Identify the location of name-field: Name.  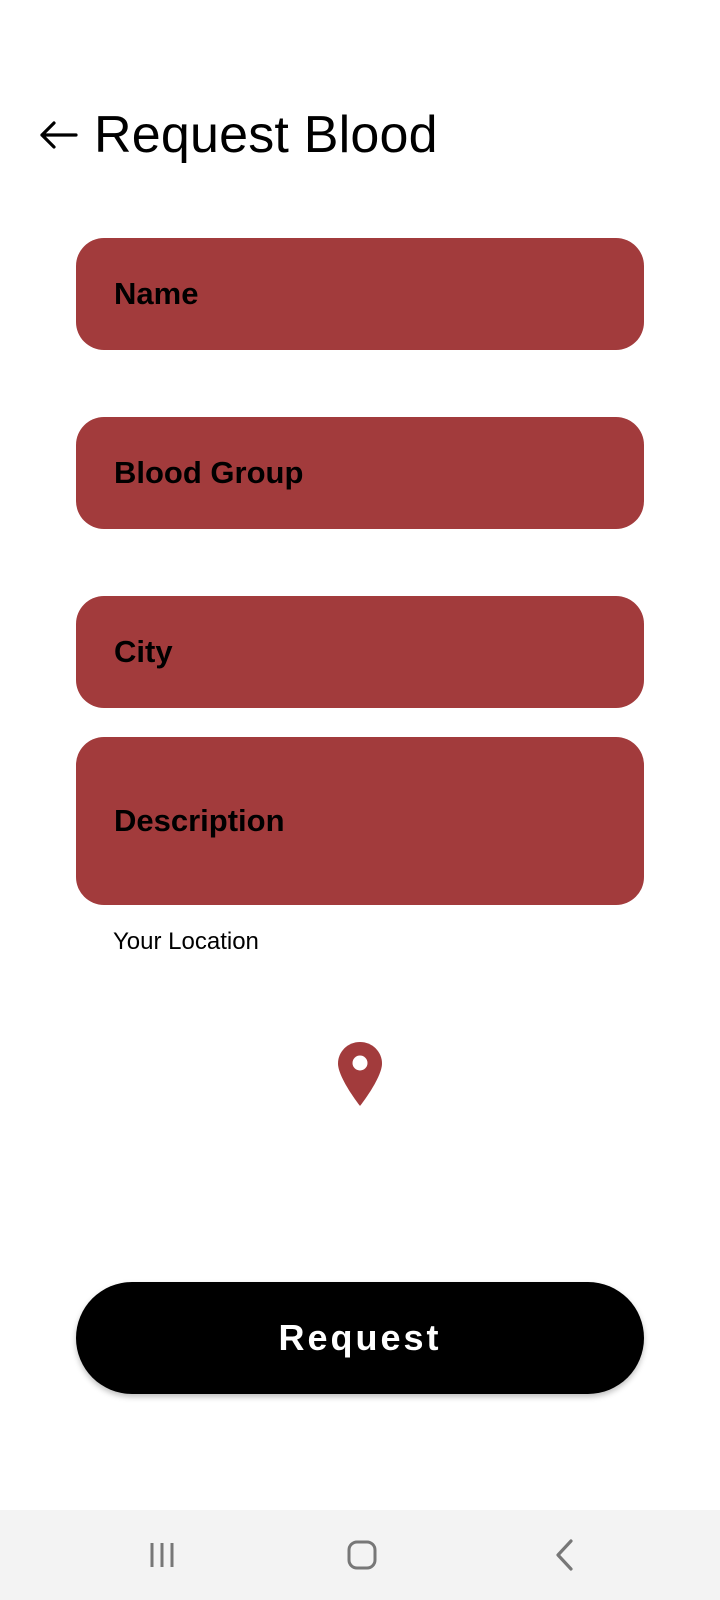
(360, 294).